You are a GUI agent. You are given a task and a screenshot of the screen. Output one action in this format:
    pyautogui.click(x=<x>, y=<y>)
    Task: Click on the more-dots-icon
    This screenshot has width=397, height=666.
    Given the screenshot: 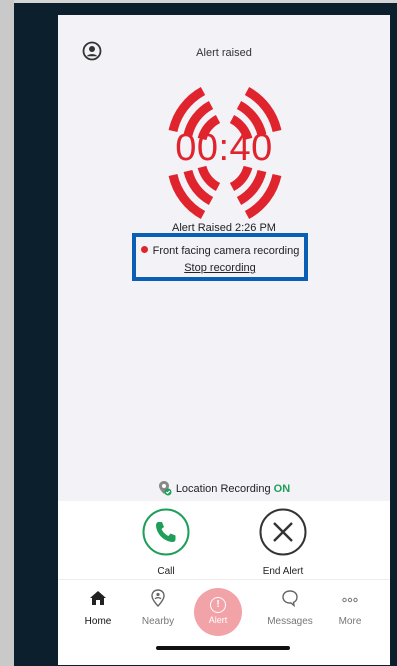 What is the action you would take?
    pyautogui.click(x=350, y=600)
    